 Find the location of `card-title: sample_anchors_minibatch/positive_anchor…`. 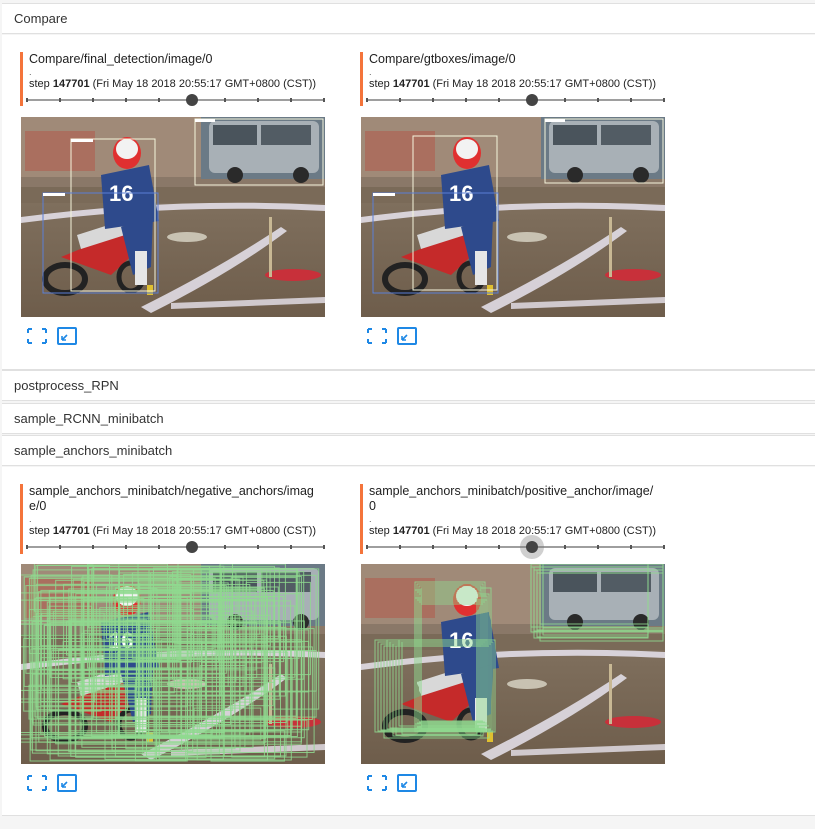

card-title: sample_anchors_minibatch/positive_anchor… is located at coordinates (511, 498).